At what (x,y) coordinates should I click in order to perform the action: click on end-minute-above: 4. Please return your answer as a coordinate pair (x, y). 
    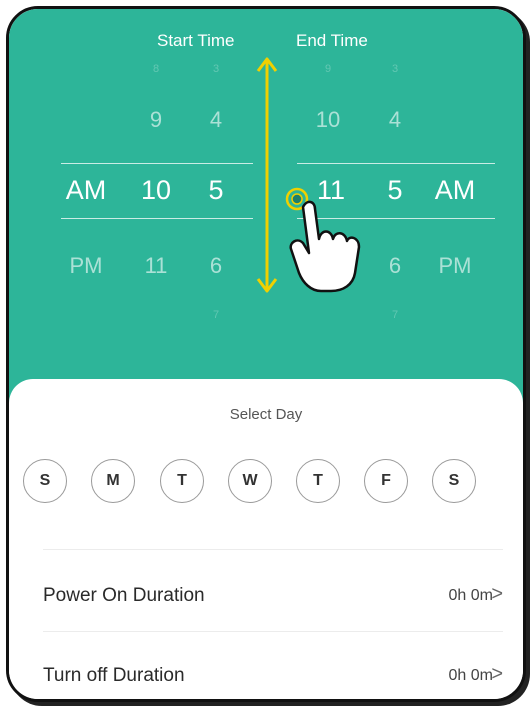
    Looking at the image, I should click on (395, 120).